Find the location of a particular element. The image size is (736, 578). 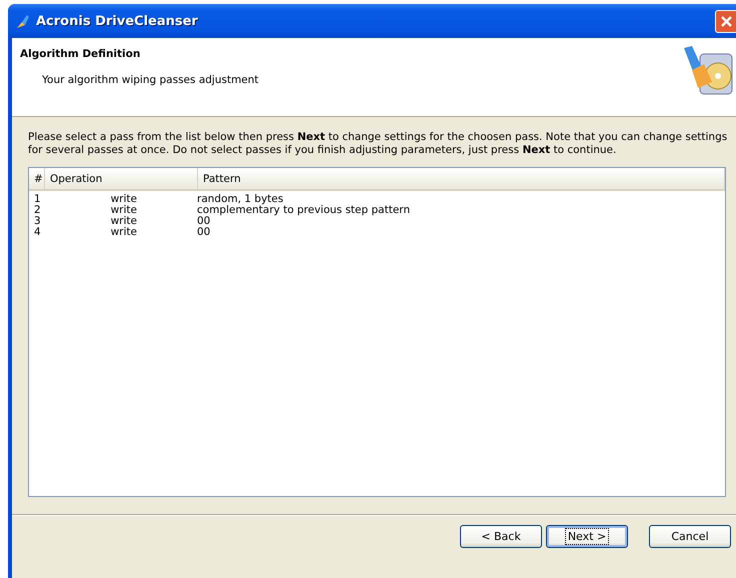

column-header: Operation is located at coordinates (121, 178).